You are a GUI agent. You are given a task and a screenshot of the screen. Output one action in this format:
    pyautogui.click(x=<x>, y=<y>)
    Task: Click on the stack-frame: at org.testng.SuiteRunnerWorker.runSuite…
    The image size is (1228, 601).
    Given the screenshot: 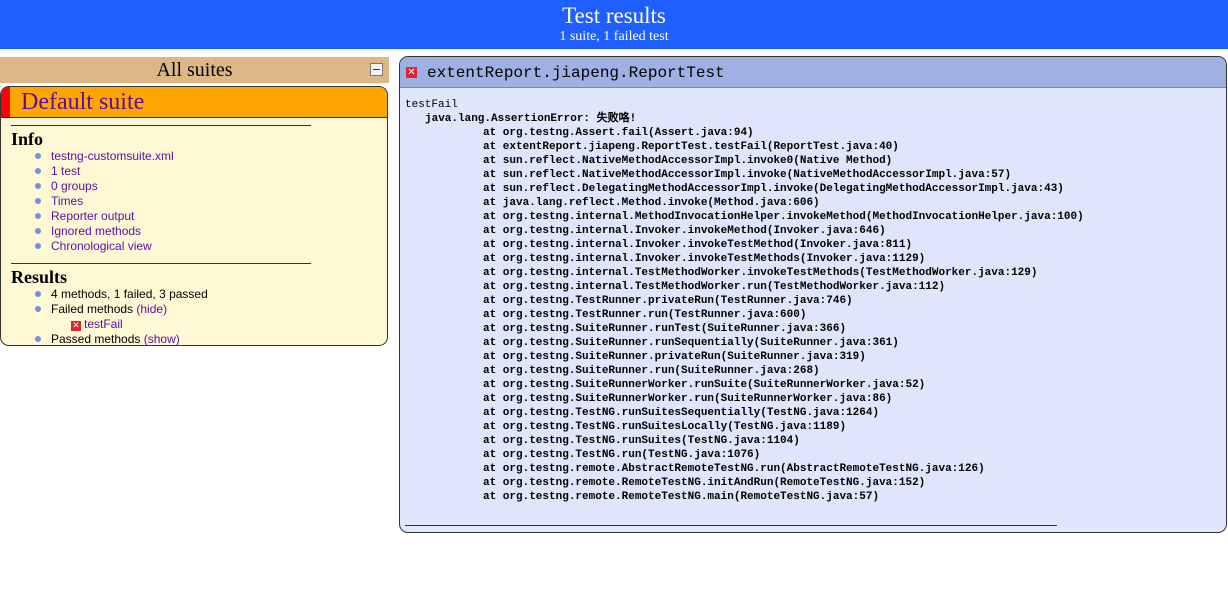 What is the action you would take?
    pyautogui.click(x=704, y=385)
    